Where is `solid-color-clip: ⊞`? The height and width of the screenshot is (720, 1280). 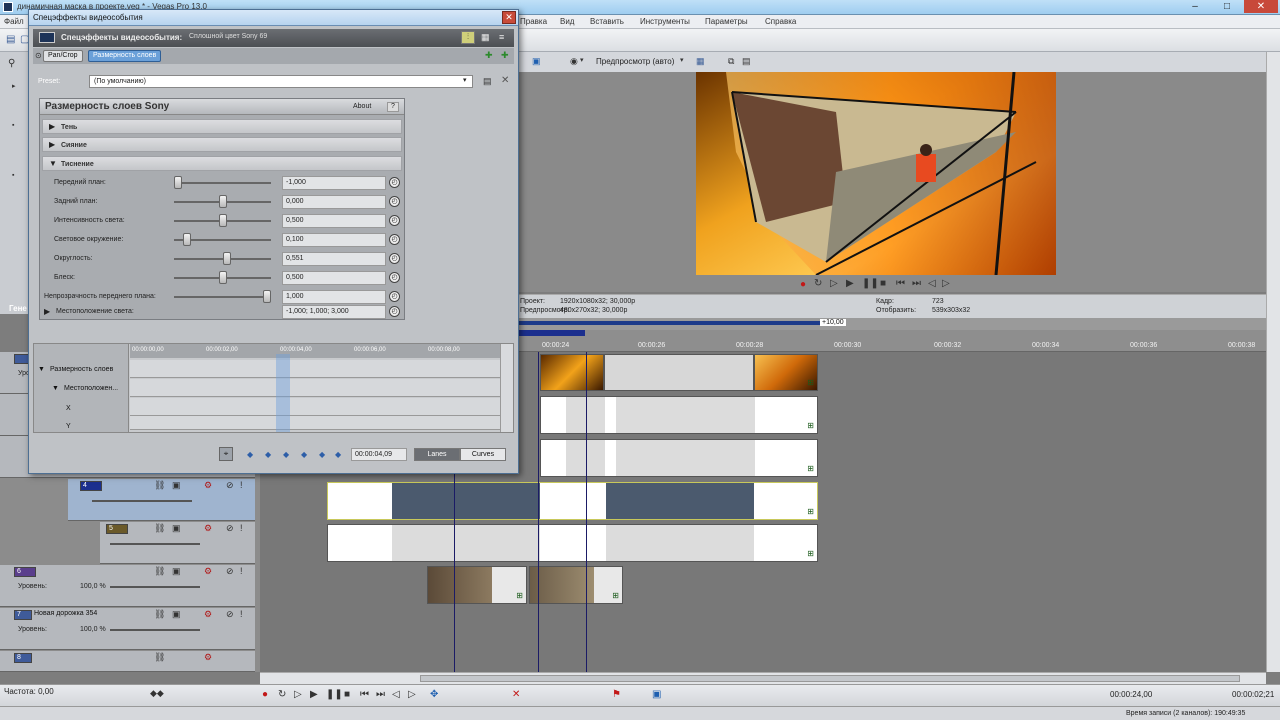 solid-color-clip: ⊞ is located at coordinates (572, 543).